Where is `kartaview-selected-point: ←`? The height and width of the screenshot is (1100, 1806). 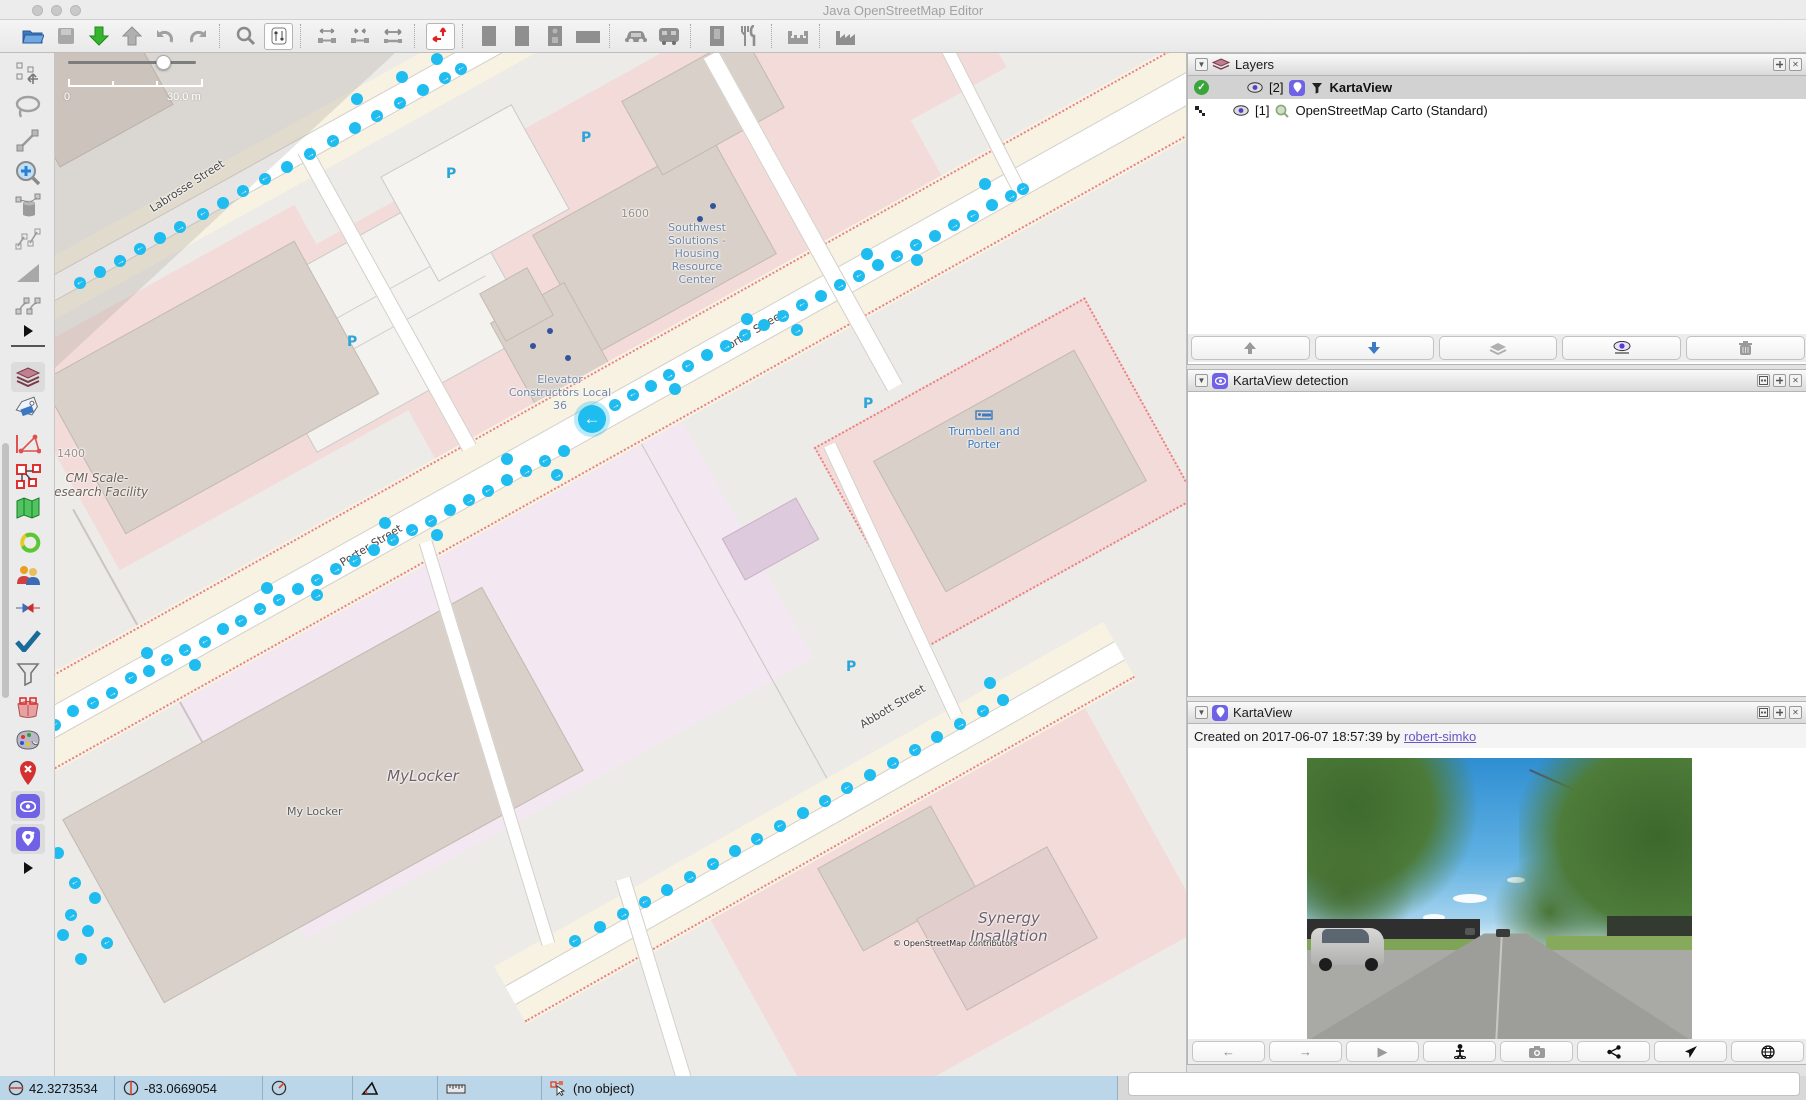
kartaview-selected-point: ← is located at coordinates (592, 419).